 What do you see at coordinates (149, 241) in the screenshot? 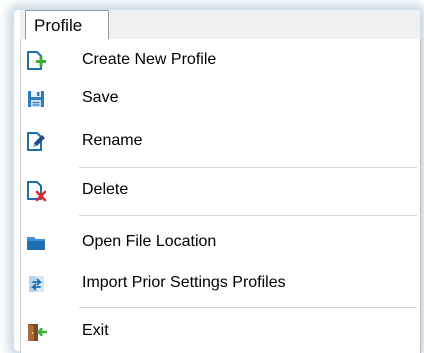
I see `menu-item-label: Open File Location` at bounding box center [149, 241].